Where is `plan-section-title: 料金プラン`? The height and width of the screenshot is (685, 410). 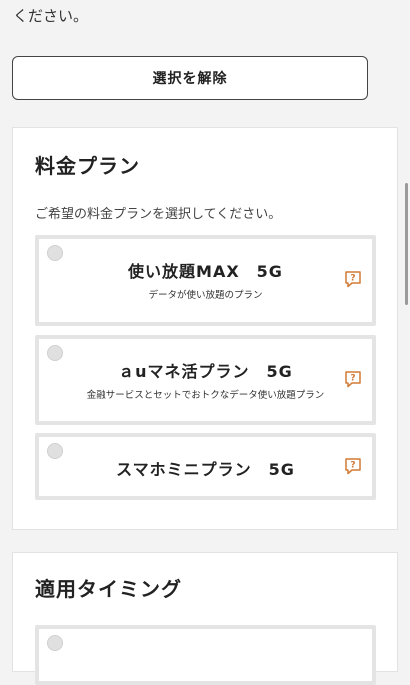
plan-section-title: 料金プラン is located at coordinates (87, 166).